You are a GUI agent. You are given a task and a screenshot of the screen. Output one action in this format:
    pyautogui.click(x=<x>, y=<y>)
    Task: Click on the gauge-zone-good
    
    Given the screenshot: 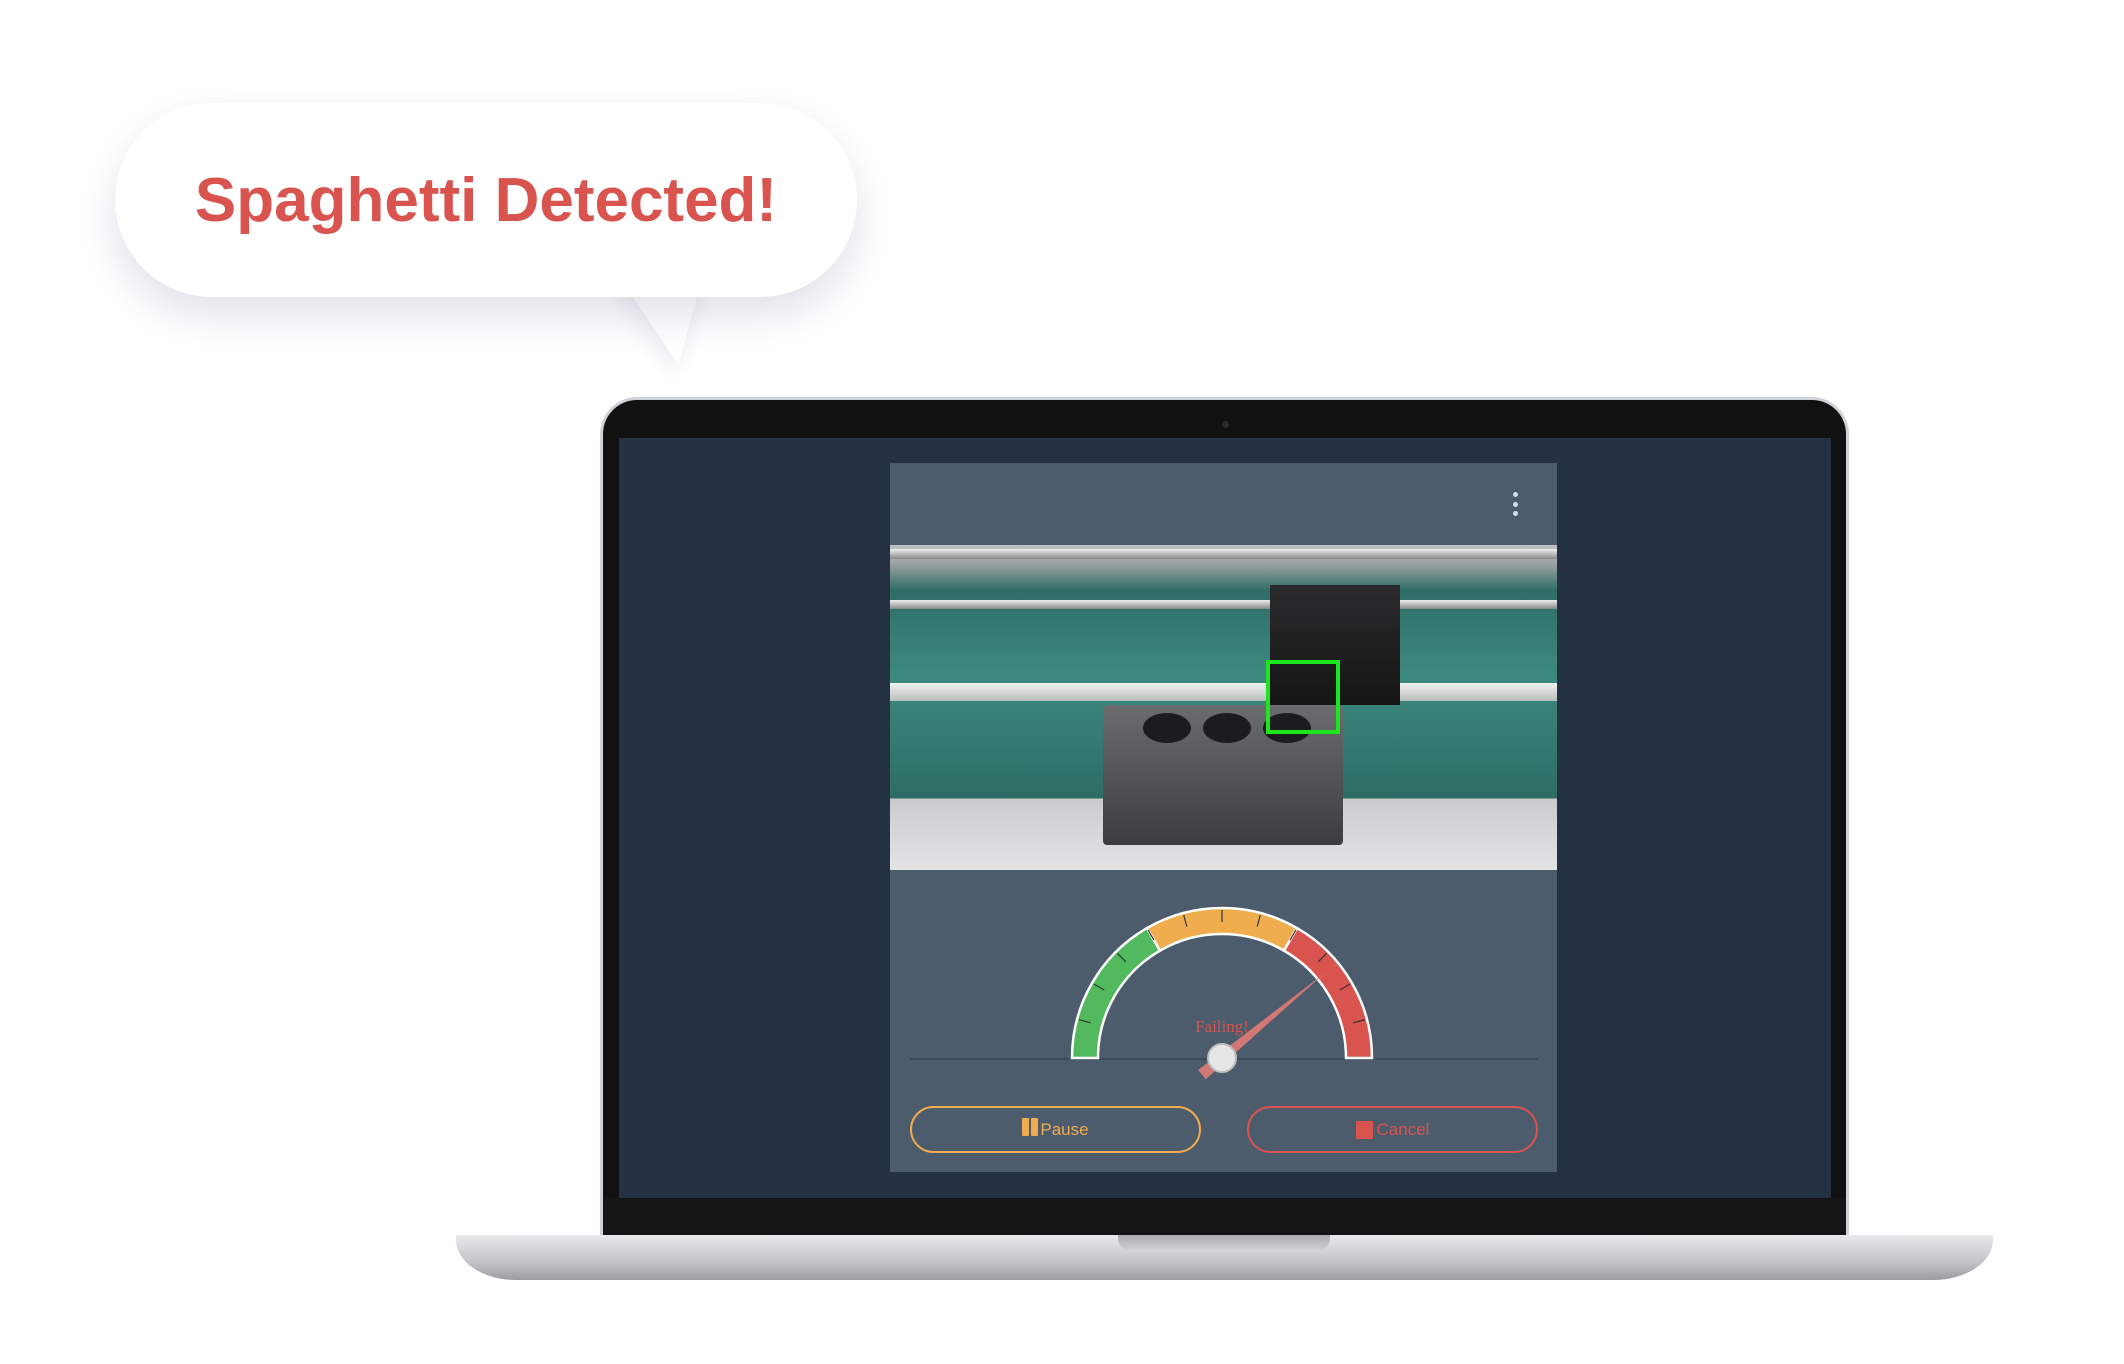 What is the action you would take?
    pyautogui.click(x=1116, y=993)
    